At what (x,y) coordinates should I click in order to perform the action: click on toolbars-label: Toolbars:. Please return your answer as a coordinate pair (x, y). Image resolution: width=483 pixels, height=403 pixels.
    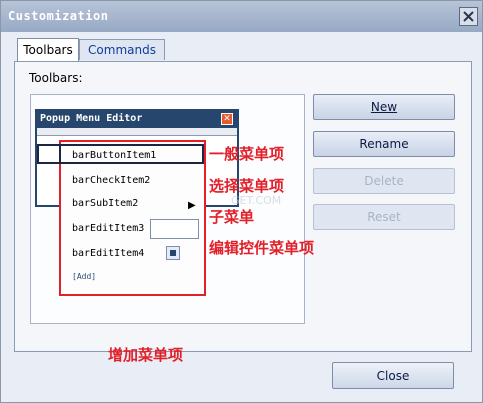
    Looking at the image, I should click on (56, 78).